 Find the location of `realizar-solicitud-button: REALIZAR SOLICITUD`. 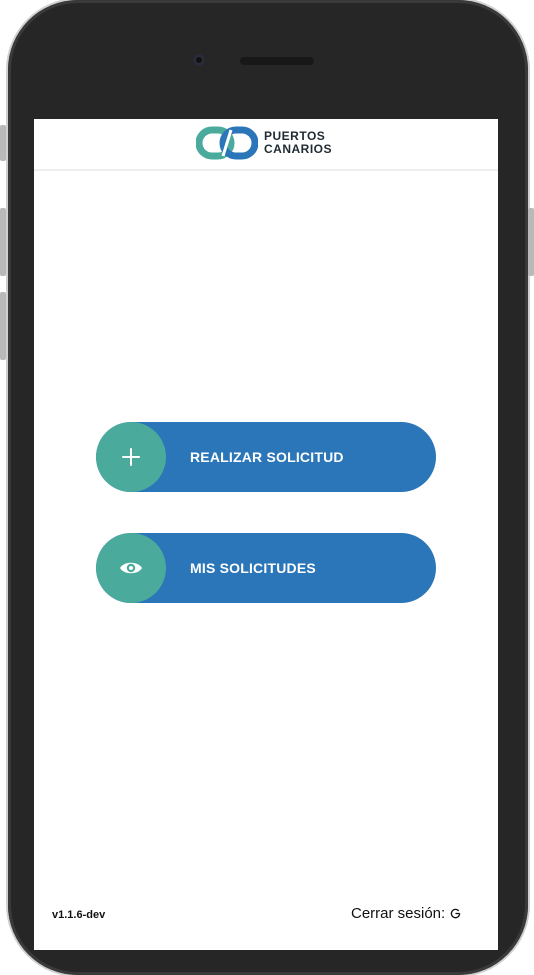

realizar-solicitud-button: REALIZAR SOLICITUD is located at coordinates (266, 457).